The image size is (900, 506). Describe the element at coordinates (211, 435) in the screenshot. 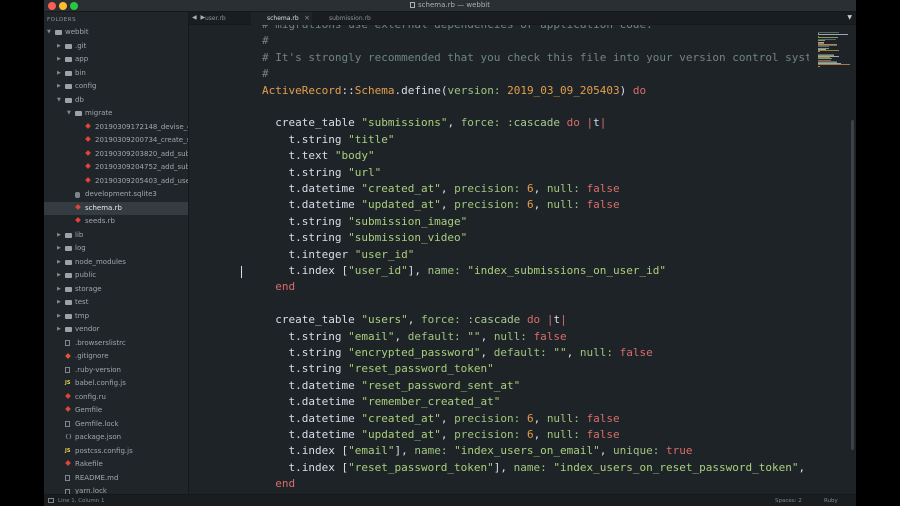

I see `line-number: 34` at that location.